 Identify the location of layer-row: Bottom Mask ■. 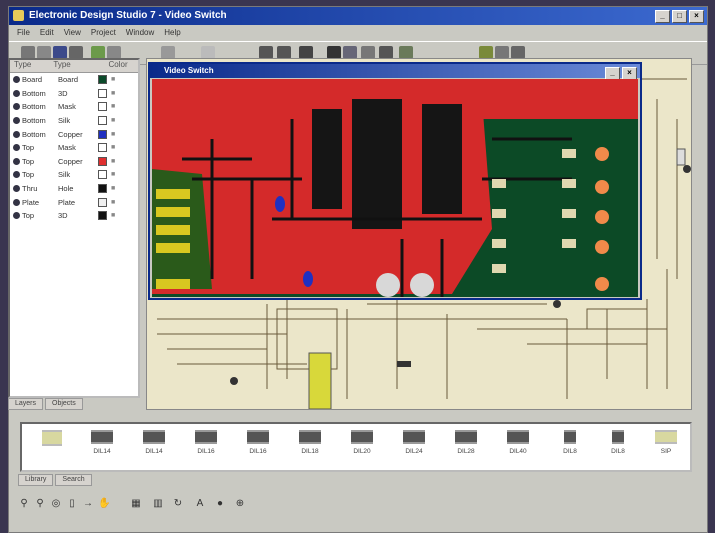
(74, 107).